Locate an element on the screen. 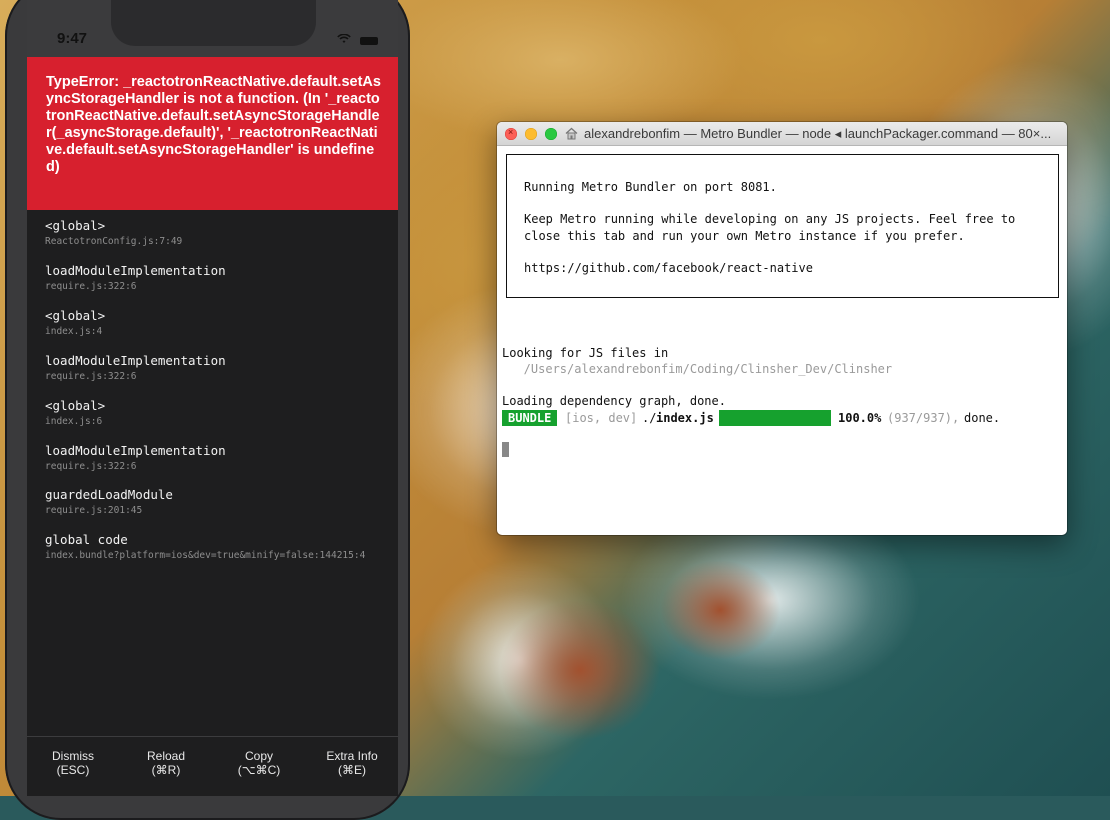 The width and height of the screenshot is (1110, 820). copy-label: Copy is located at coordinates (258, 756).